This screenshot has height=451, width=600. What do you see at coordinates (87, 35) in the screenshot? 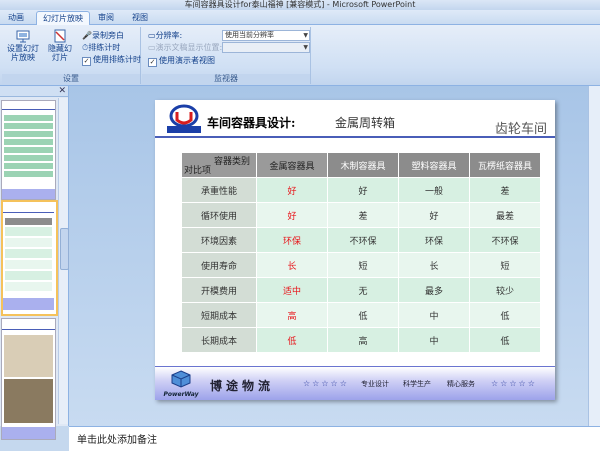
I see `microphone-icon: 🎤` at bounding box center [87, 35].